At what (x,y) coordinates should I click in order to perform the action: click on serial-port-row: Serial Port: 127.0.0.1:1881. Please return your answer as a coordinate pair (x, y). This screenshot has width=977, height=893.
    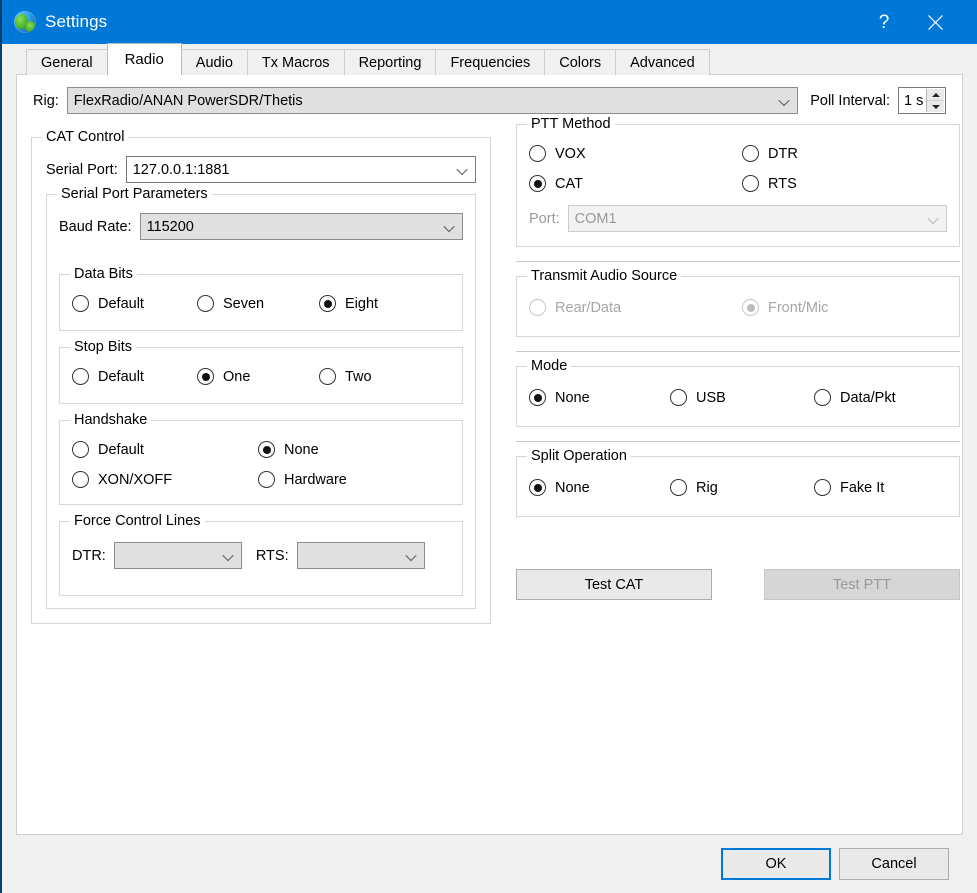
    Looking at the image, I should click on (261, 169).